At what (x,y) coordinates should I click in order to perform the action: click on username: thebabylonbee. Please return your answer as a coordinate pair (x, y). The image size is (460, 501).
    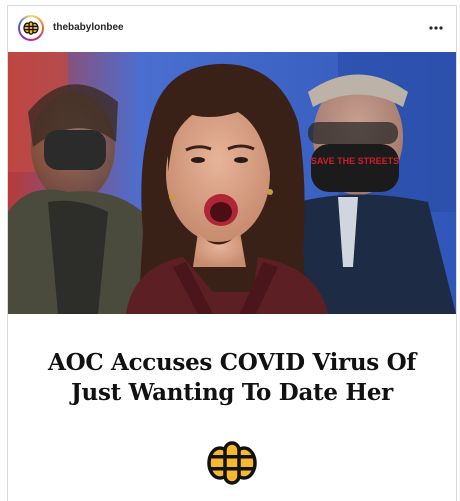
    Looking at the image, I should click on (88, 27).